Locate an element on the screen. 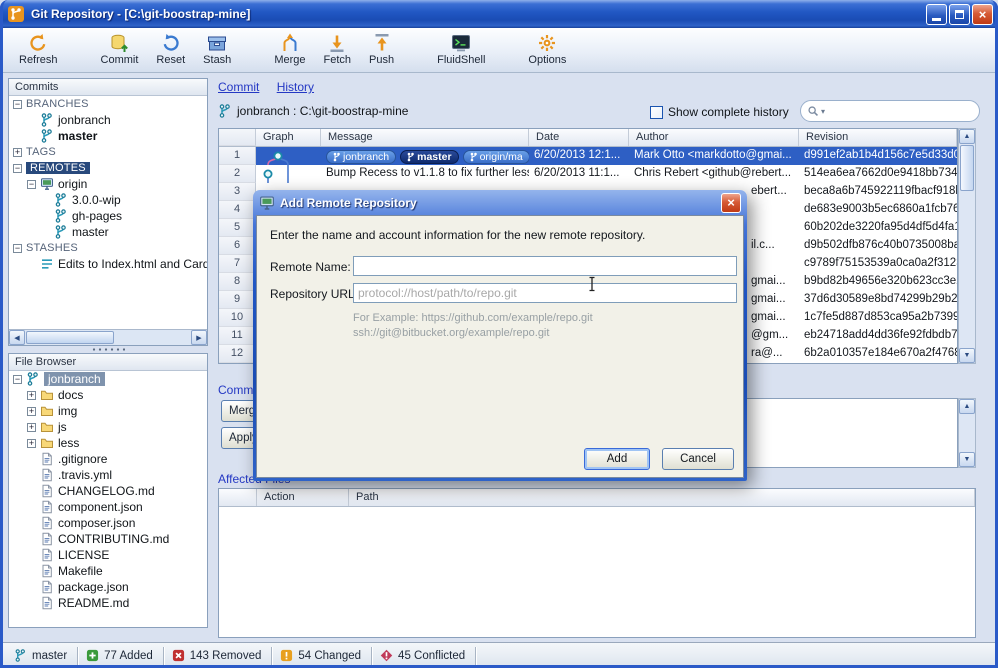 Image resolution: width=998 pixels, height=668 pixels. file-tree-item-package-json: package.json is located at coordinates (108, 587).